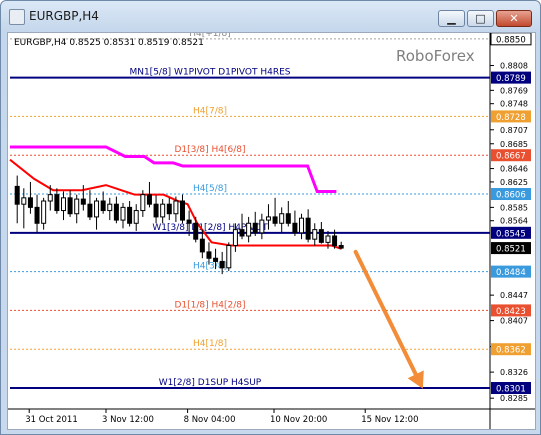  What do you see at coordinates (511, 40) in the screenshot?
I see `level-price-tag-label: 0.8850` at bounding box center [511, 40].